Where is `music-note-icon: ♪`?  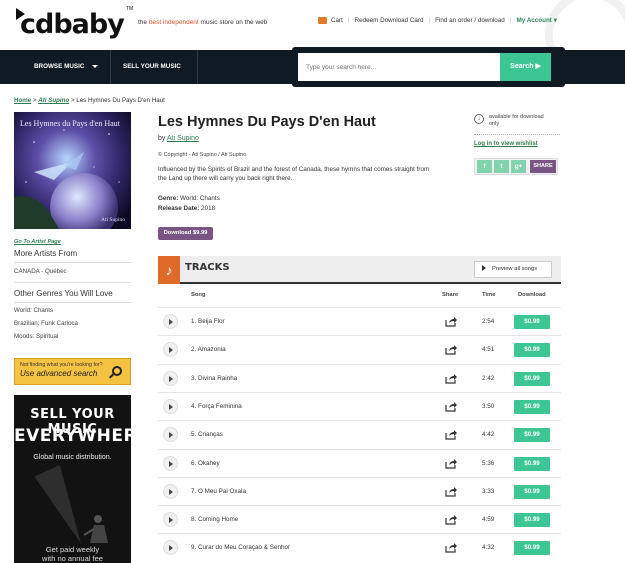 music-note-icon: ♪ is located at coordinates (169, 270).